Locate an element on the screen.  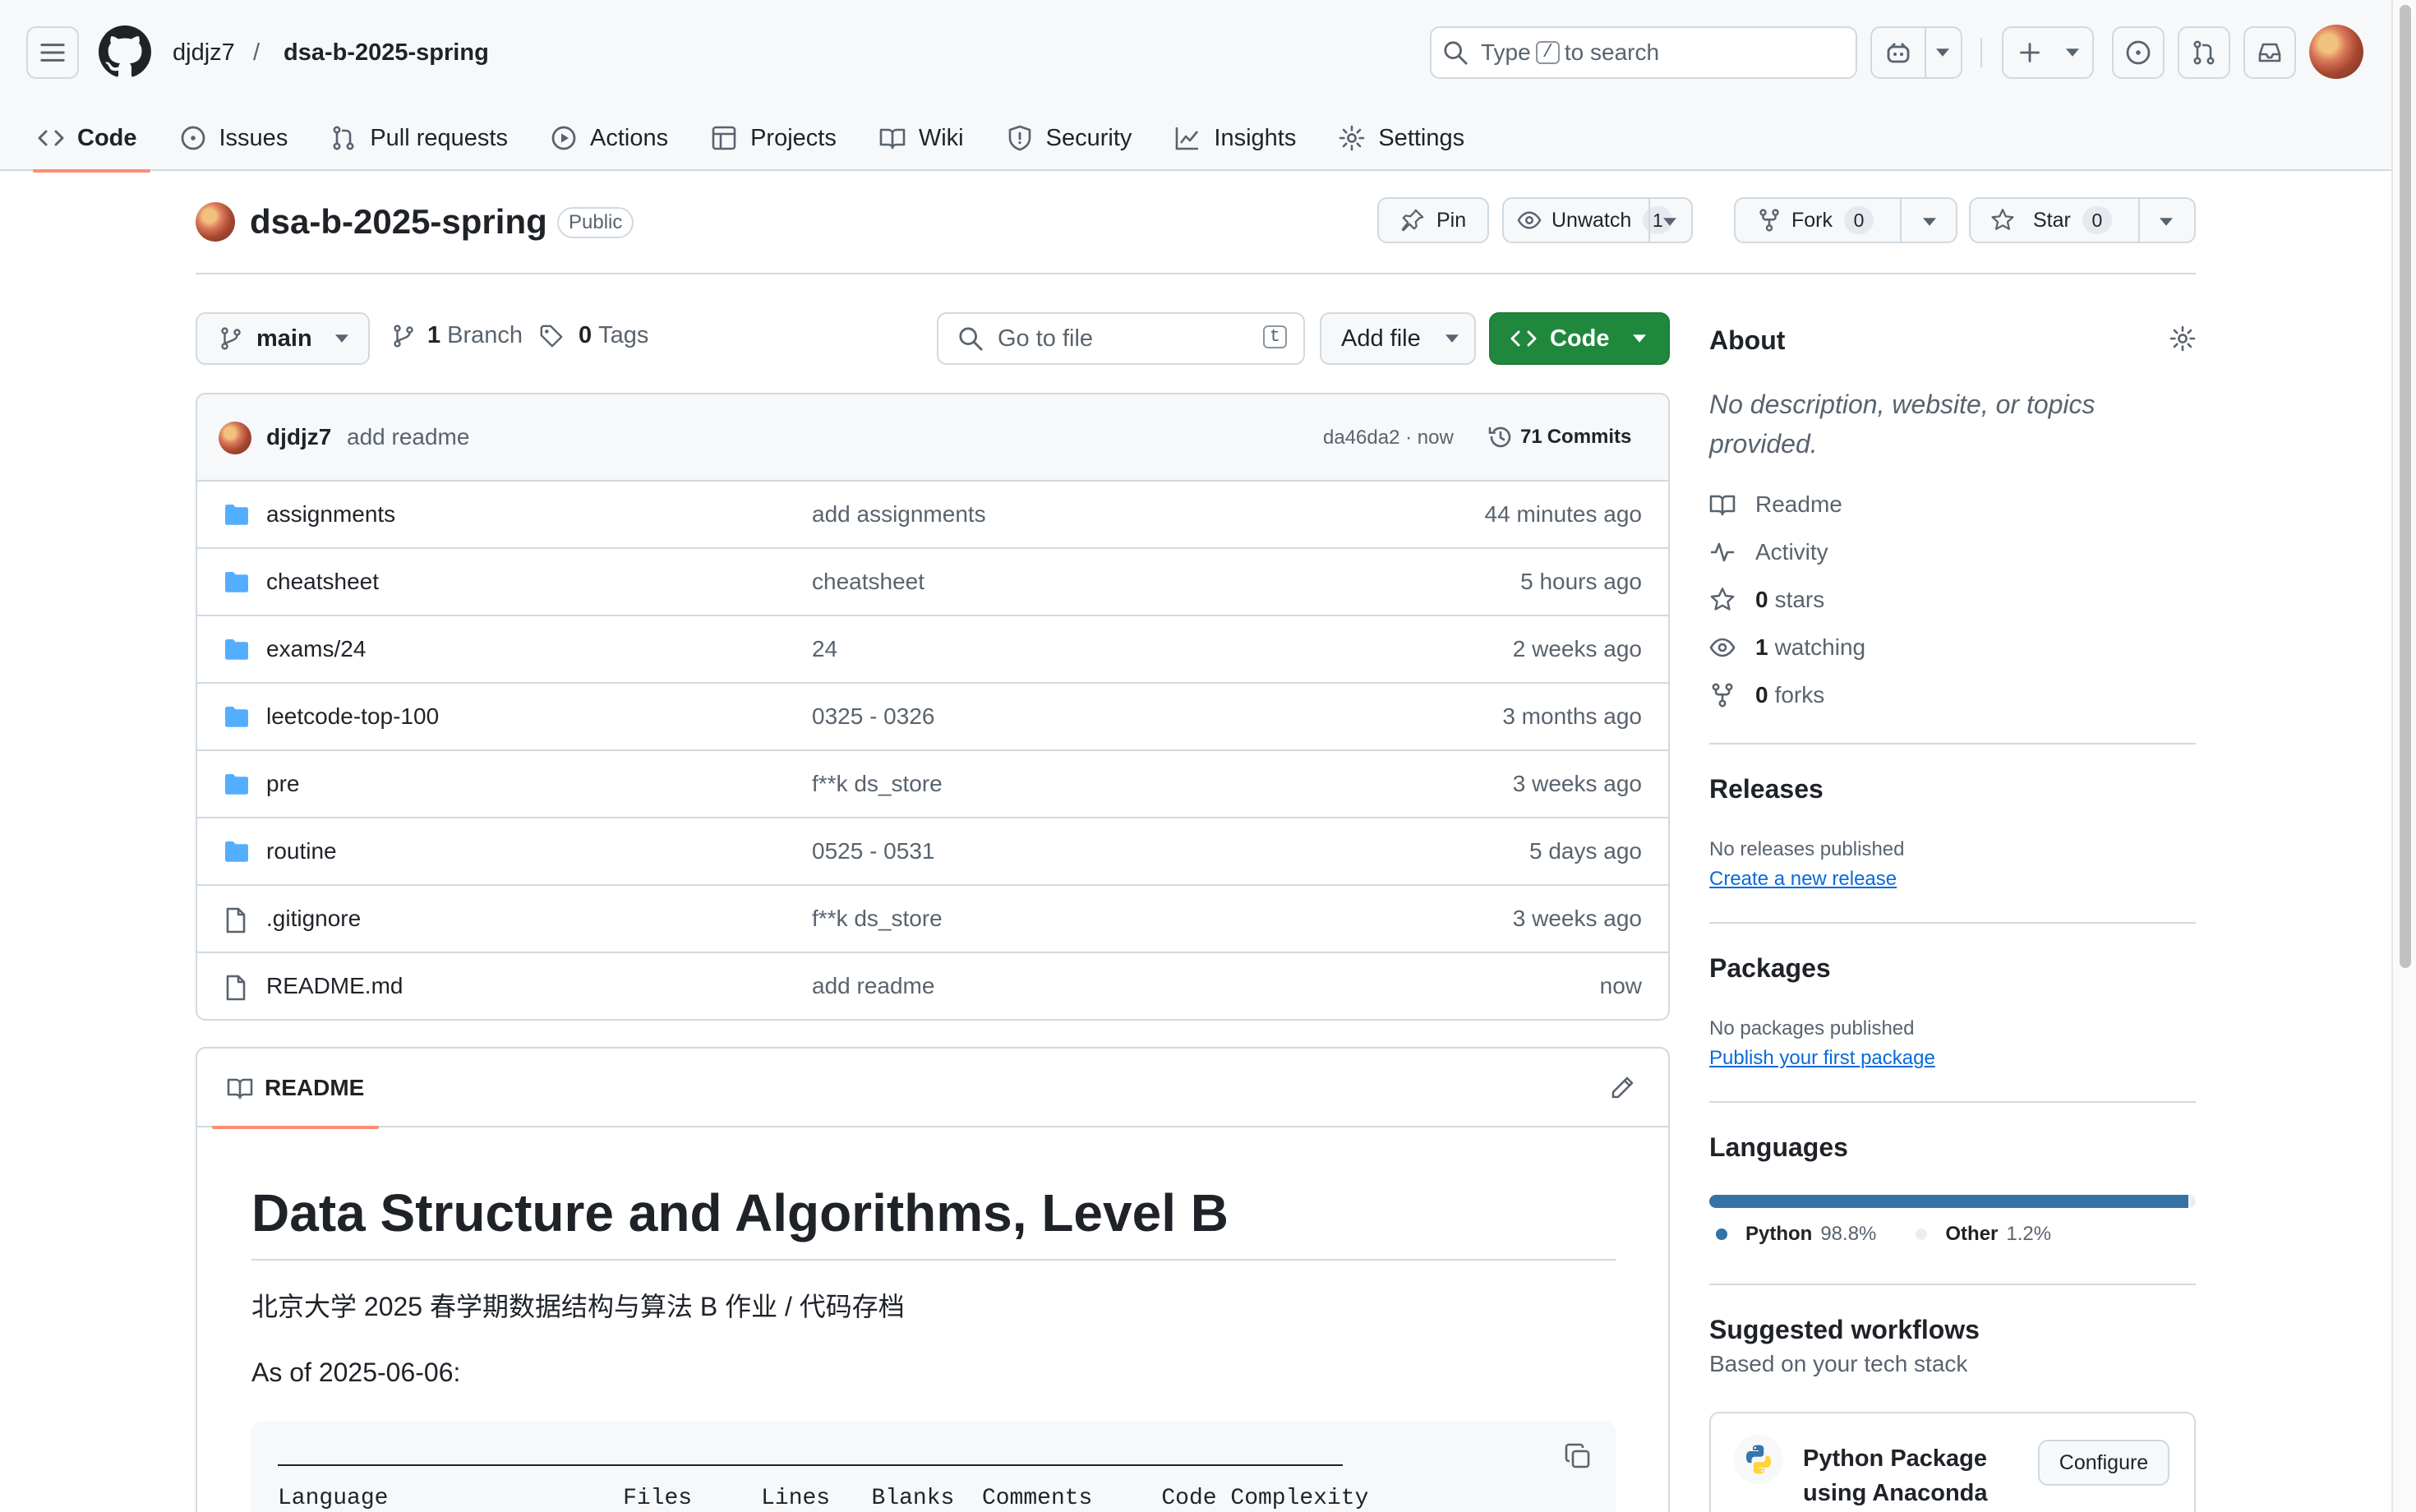
file-name: exams/24 is located at coordinates (316, 649).